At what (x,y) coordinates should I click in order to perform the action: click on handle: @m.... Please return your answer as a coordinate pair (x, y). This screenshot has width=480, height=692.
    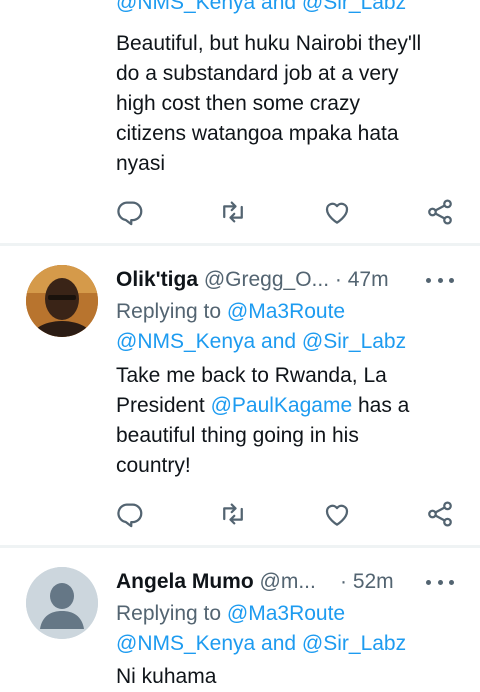
    Looking at the image, I should click on (288, 581).